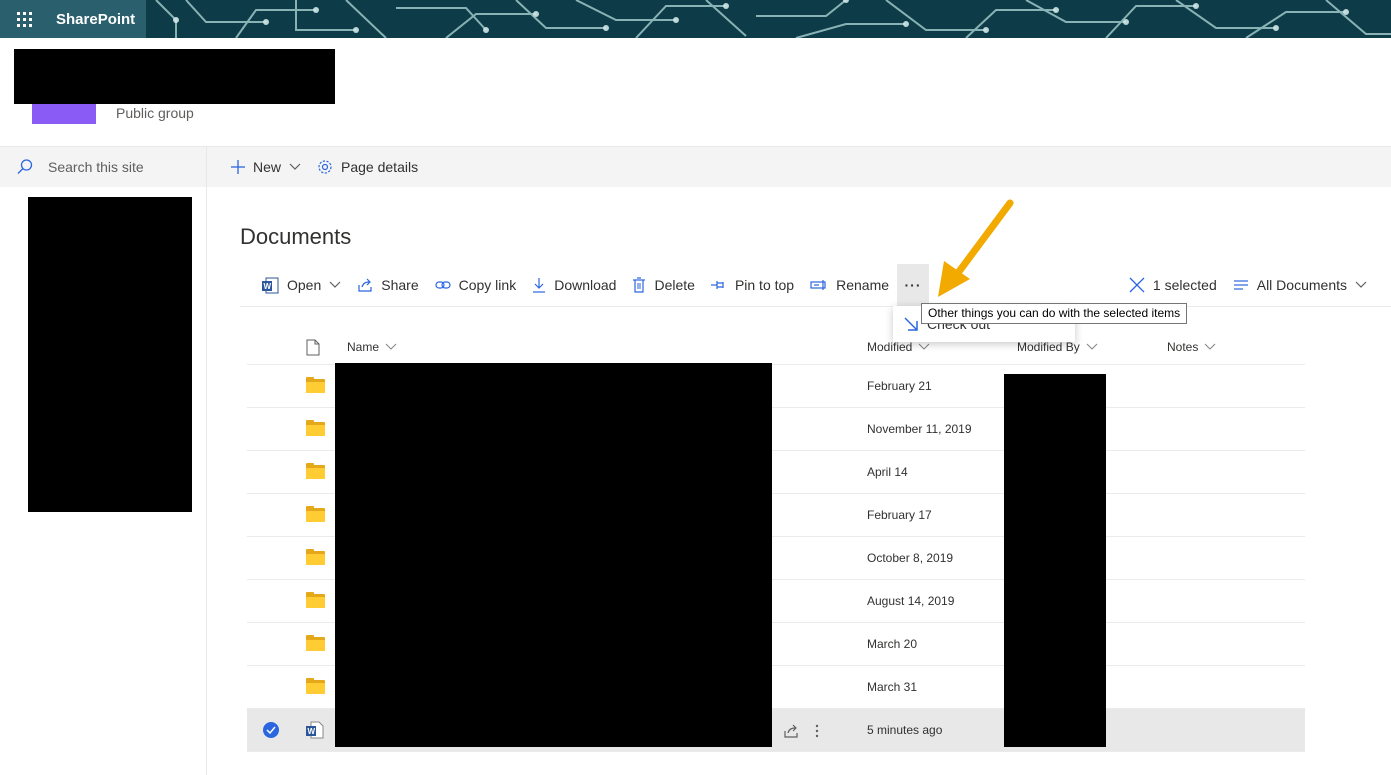 The height and width of the screenshot is (775, 1391). I want to click on left-navigation, so click(103, 461).